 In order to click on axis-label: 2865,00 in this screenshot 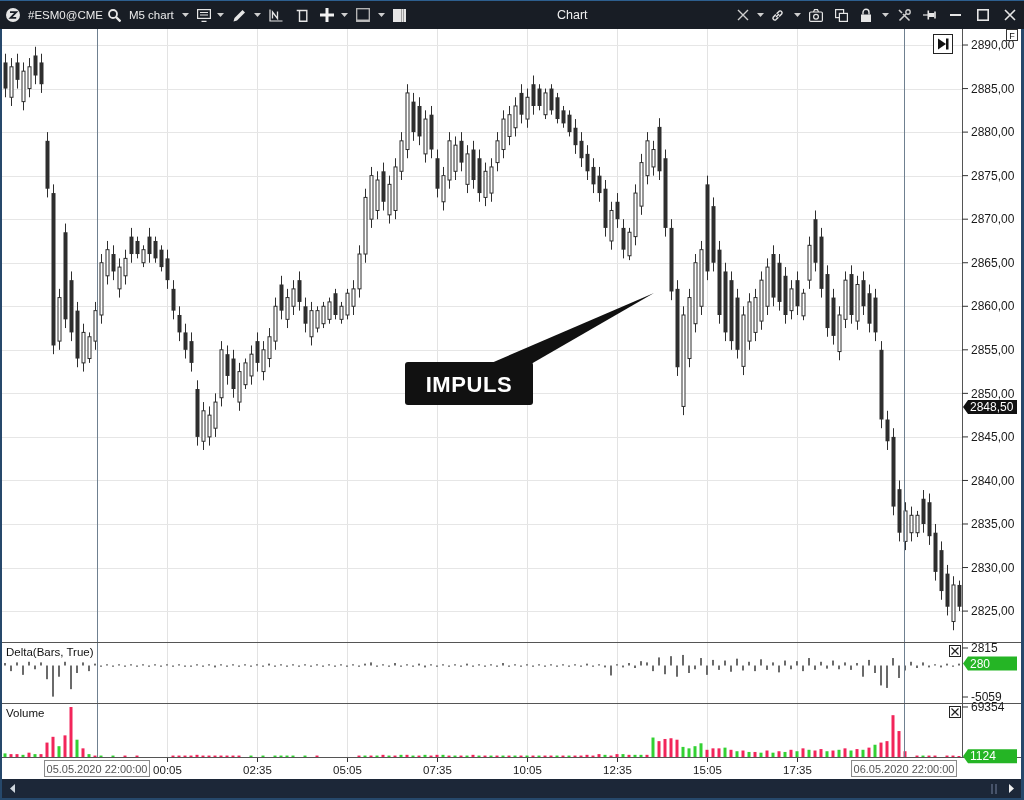, I will do `click(993, 262)`.